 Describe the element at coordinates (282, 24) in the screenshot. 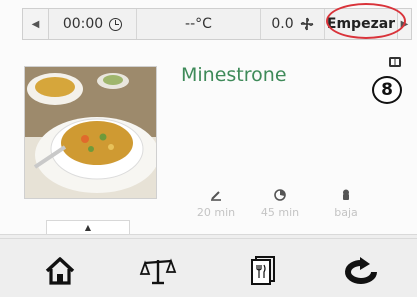

I see `speed-value: 0.0` at that location.